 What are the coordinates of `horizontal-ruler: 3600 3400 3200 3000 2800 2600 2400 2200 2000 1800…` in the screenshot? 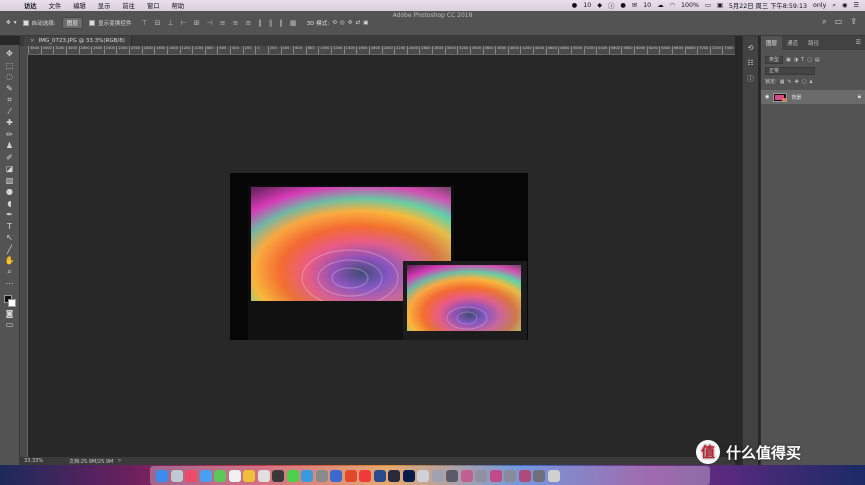 It's located at (381, 50).